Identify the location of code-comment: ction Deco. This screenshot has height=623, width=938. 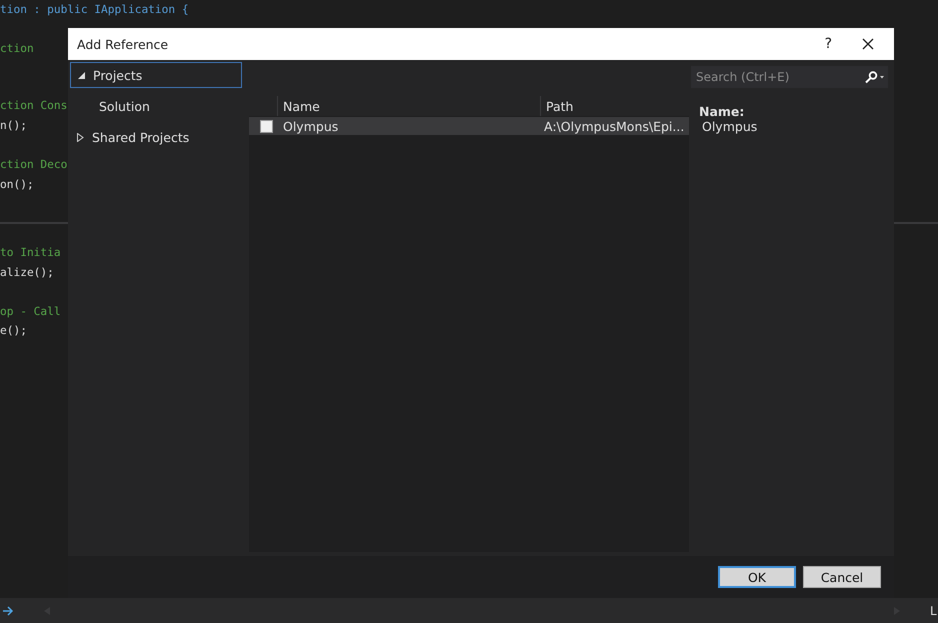
(34, 164).